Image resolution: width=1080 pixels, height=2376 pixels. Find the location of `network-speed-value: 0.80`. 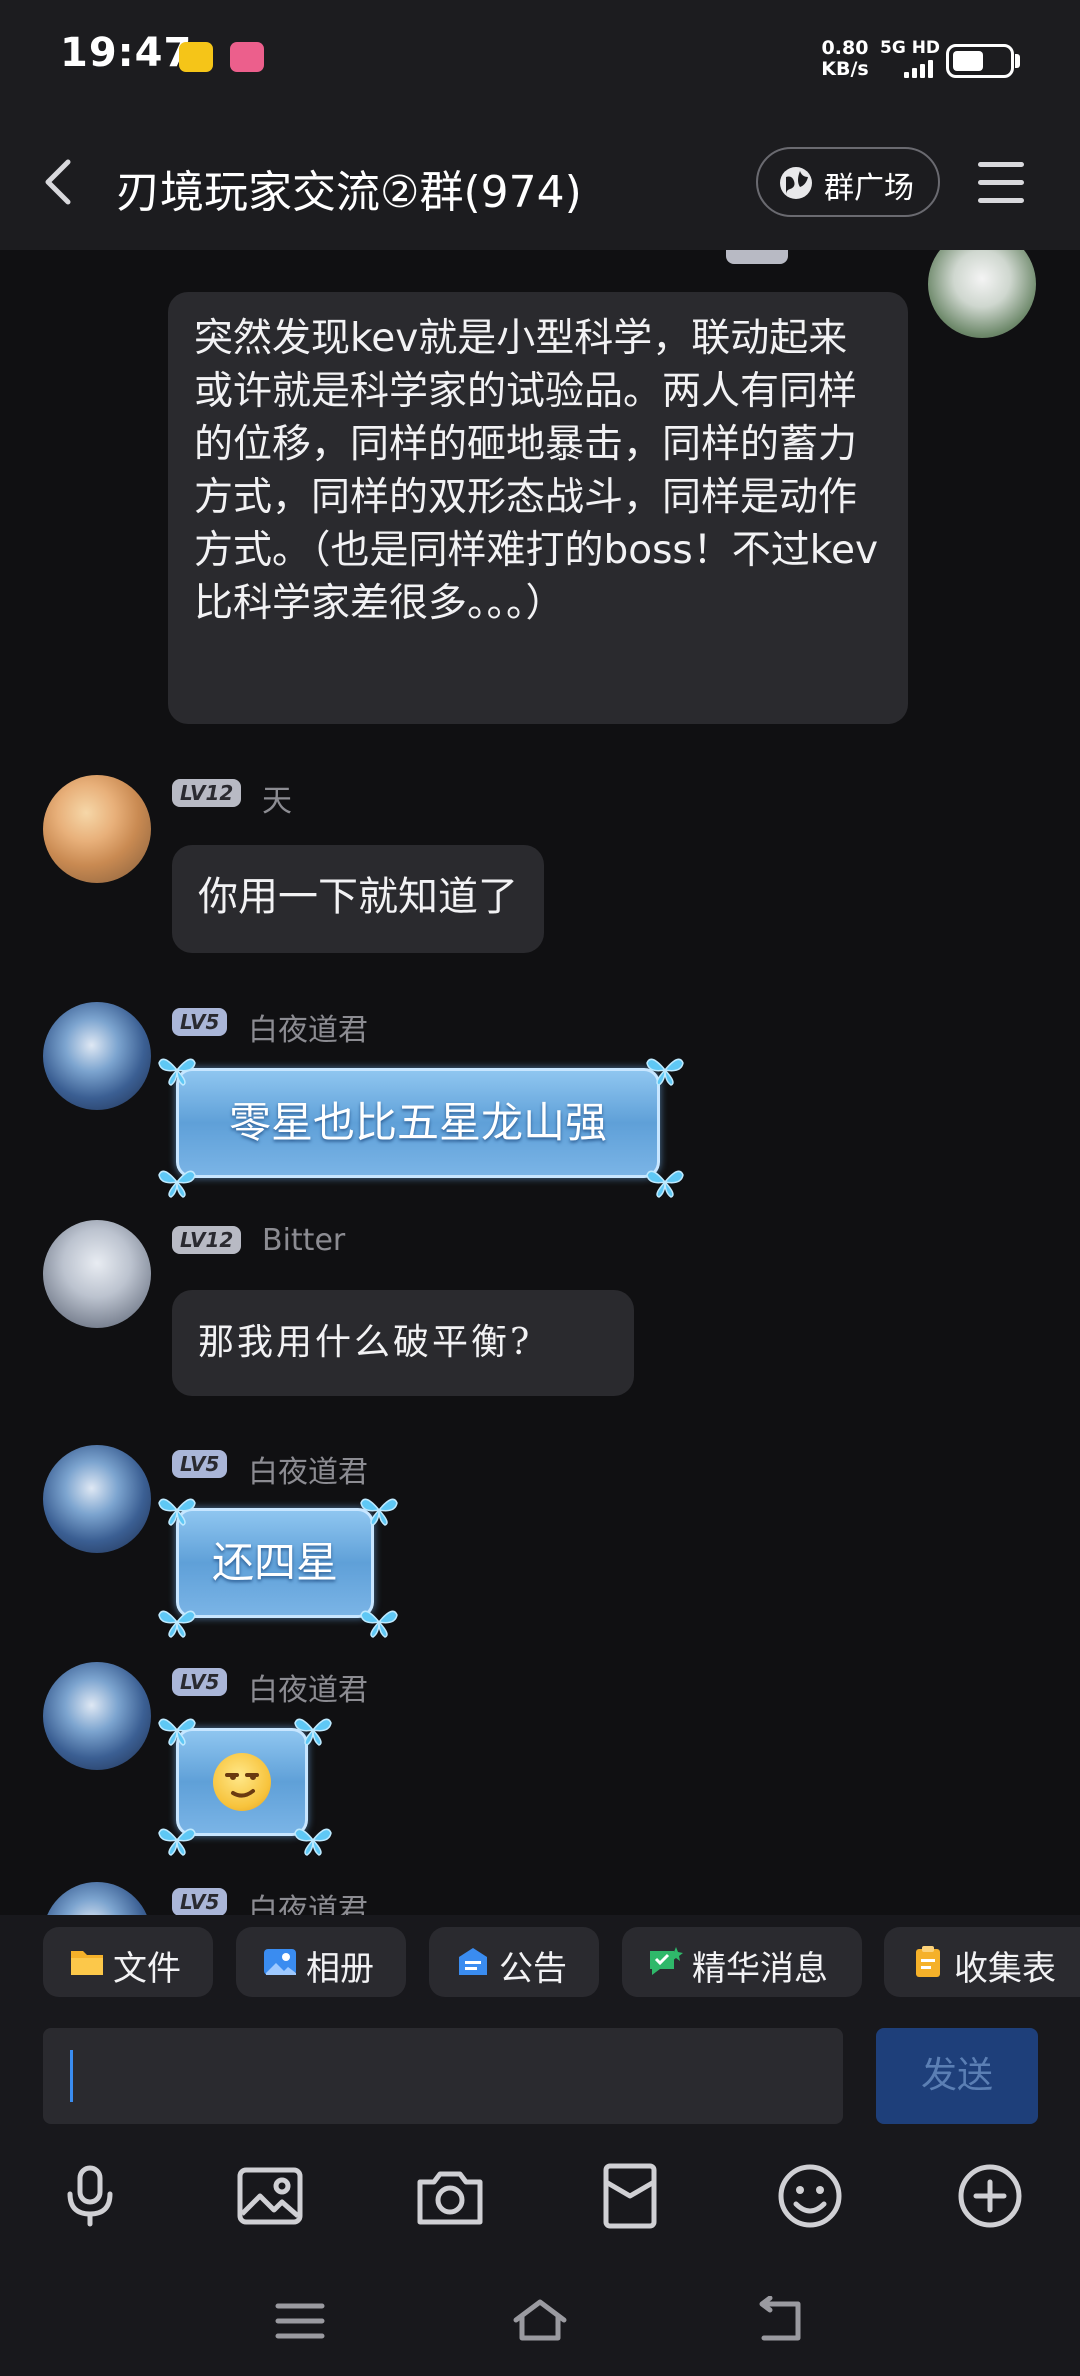

network-speed-value: 0.80 is located at coordinates (845, 48).